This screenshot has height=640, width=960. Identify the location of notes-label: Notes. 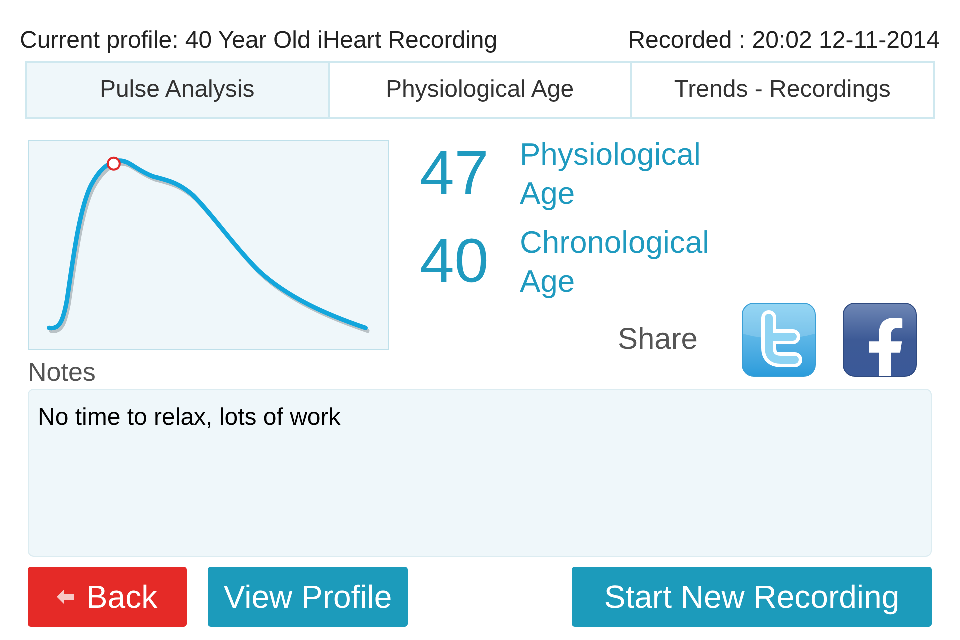
(62, 372).